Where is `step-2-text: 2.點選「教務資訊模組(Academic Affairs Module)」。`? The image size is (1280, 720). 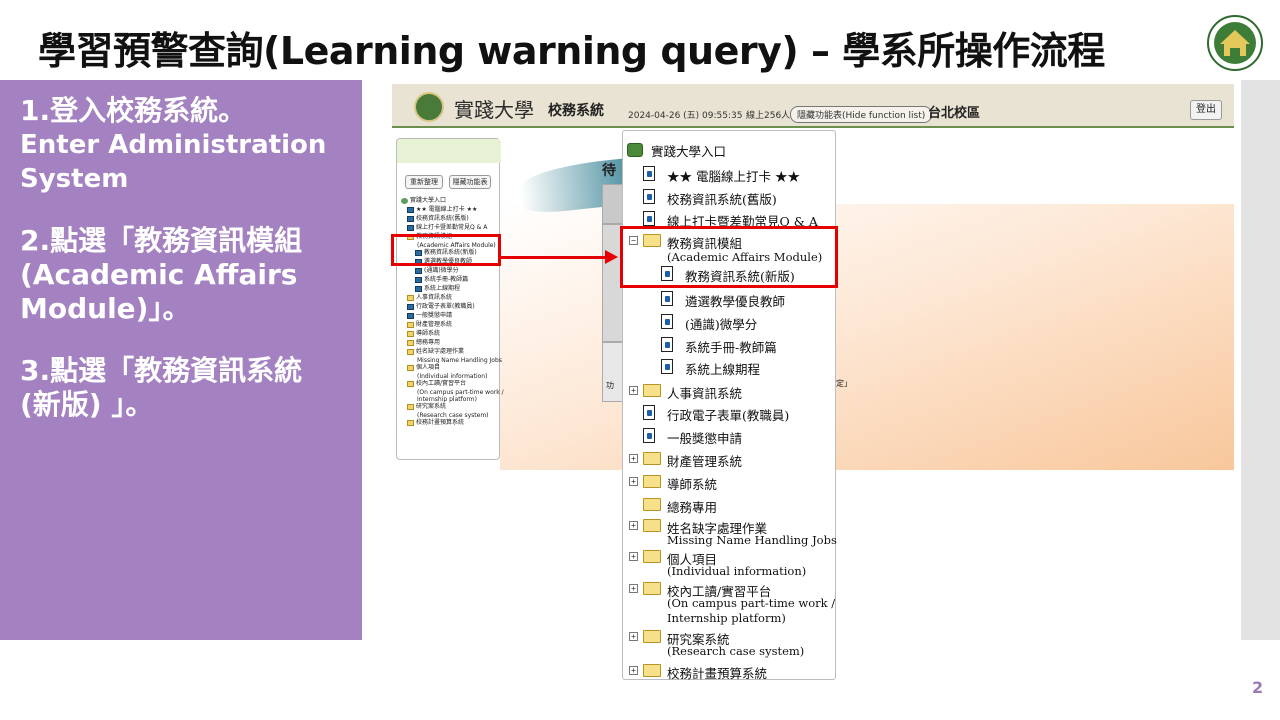 step-2-text: 2.點選「教務資訊模組(Academic Affairs Module)」。 is located at coordinates (161, 274).